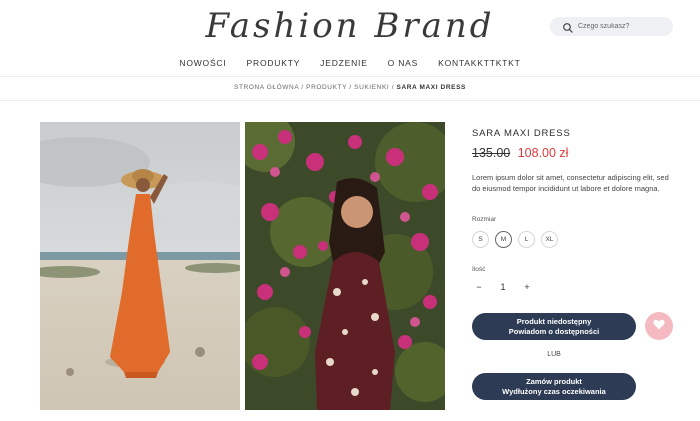  Describe the element at coordinates (568, 27) in the screenshot. I see `search-icon` at that location.